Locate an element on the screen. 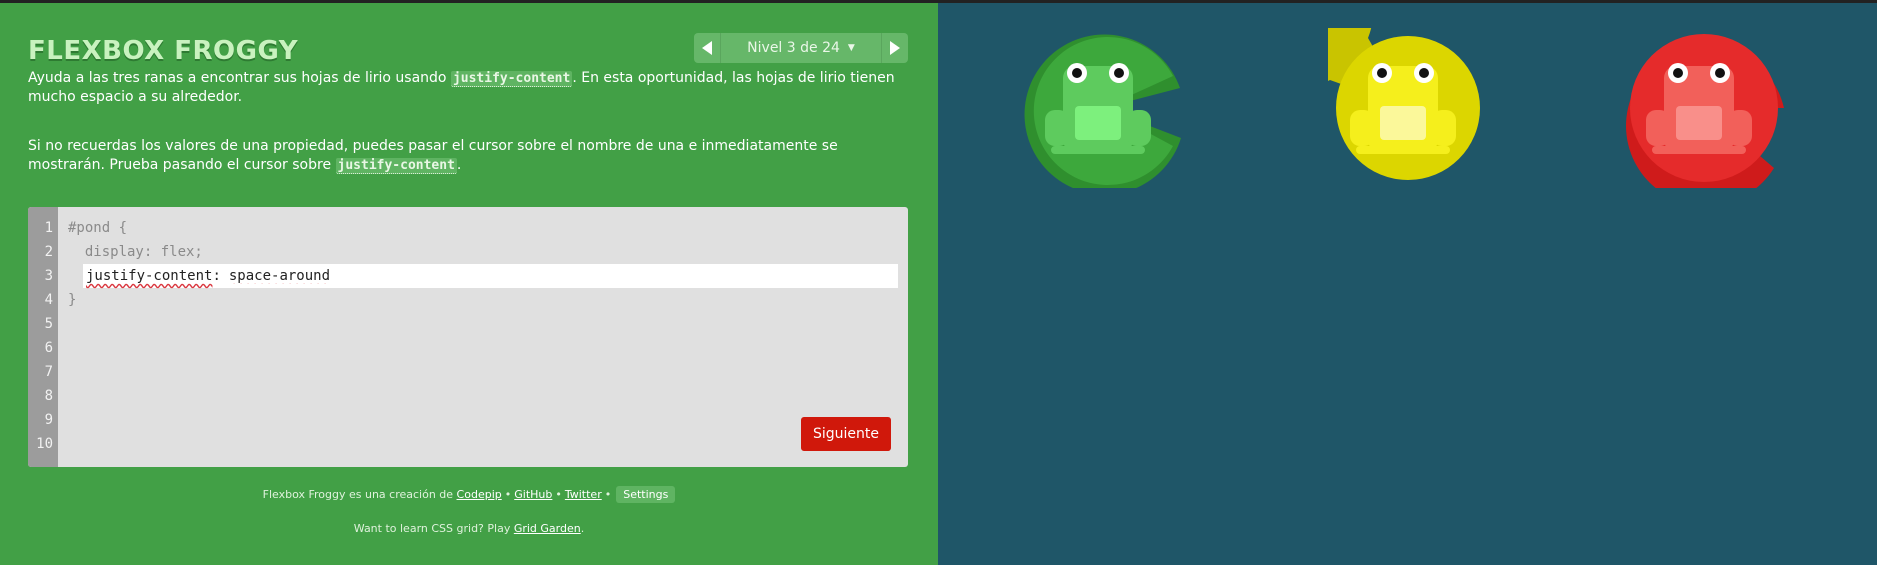 This screenshot has height=565, width=1877. settings-button: Settings is located at coordinates (646, 494).